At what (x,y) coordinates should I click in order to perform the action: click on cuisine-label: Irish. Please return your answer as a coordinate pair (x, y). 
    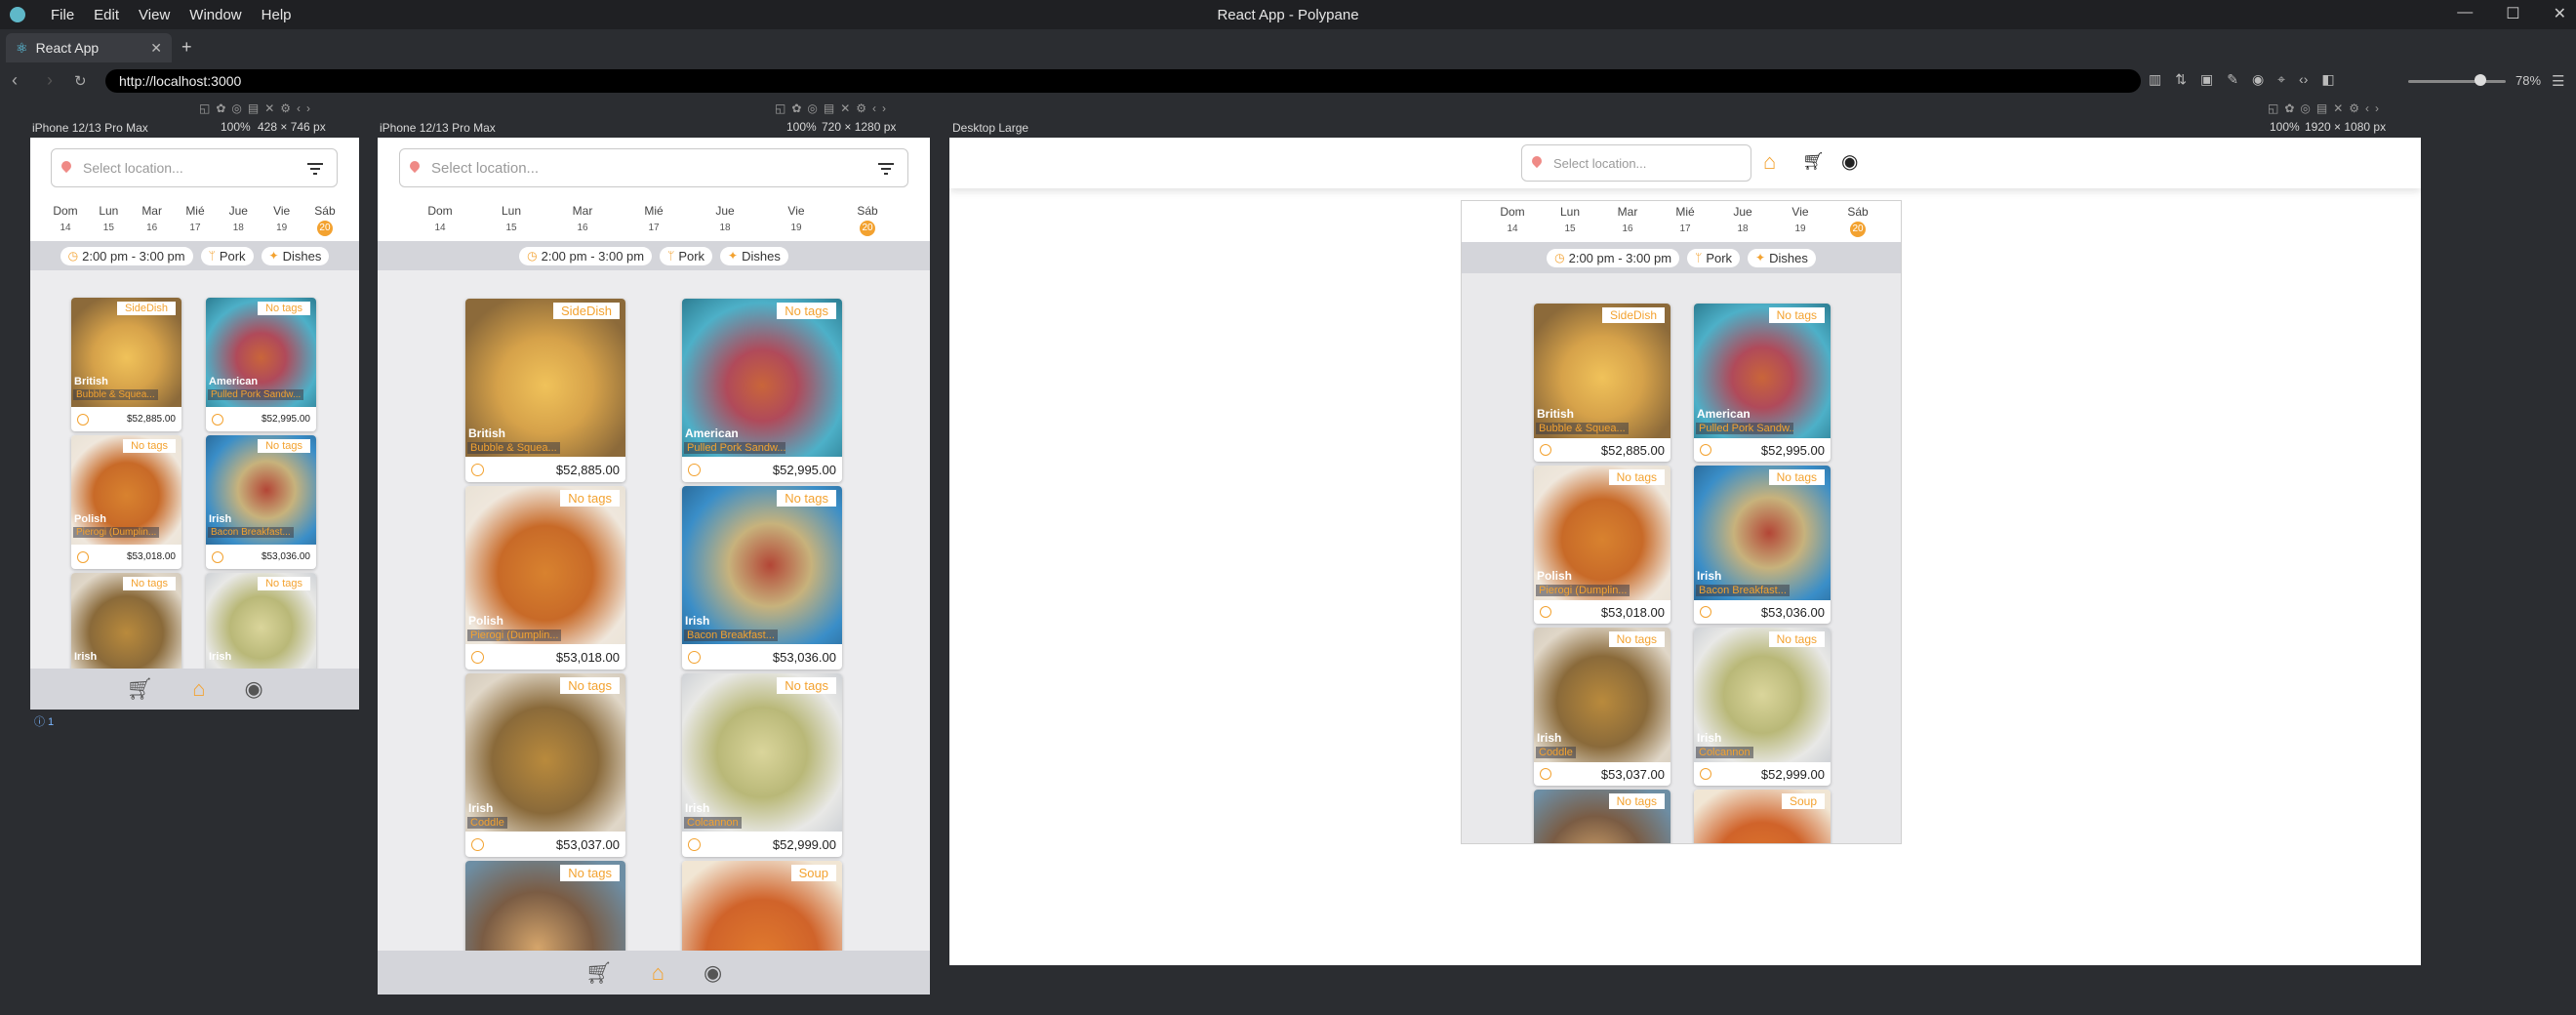
    Looking at the image, I should click on (86, 657).